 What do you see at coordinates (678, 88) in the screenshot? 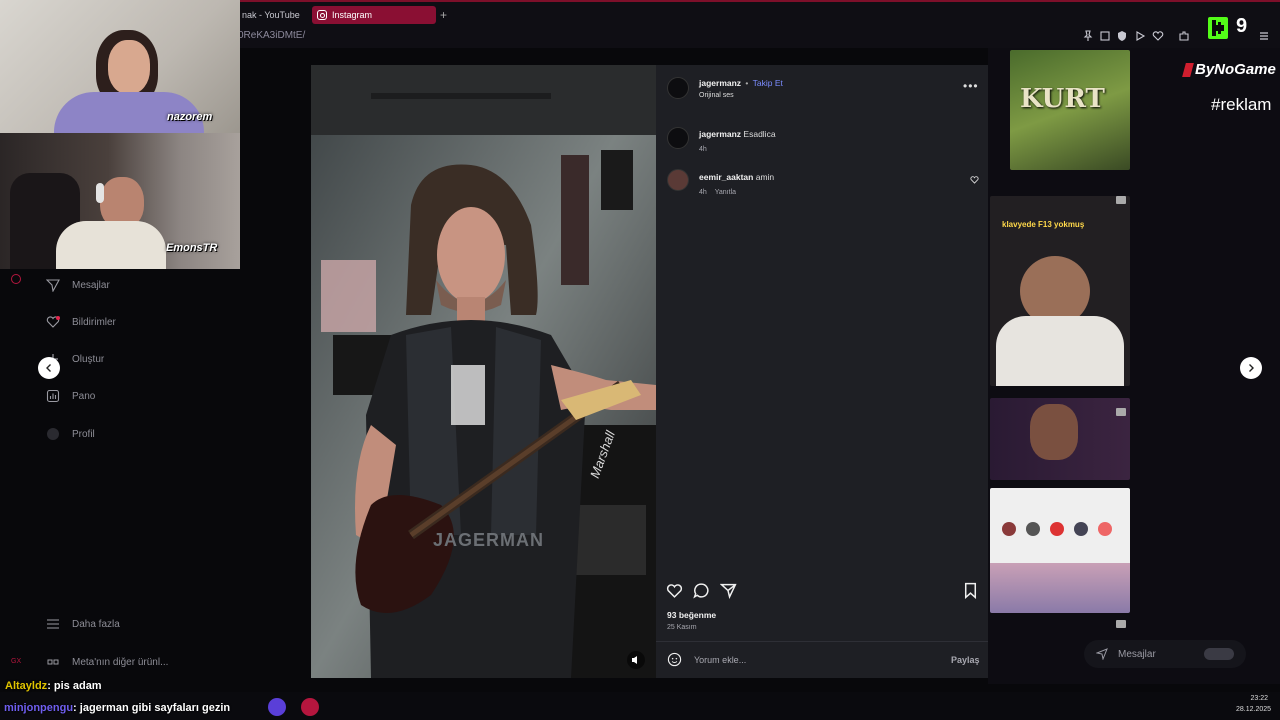
I see `post-author-avatar` at bounding box center [678, 88].